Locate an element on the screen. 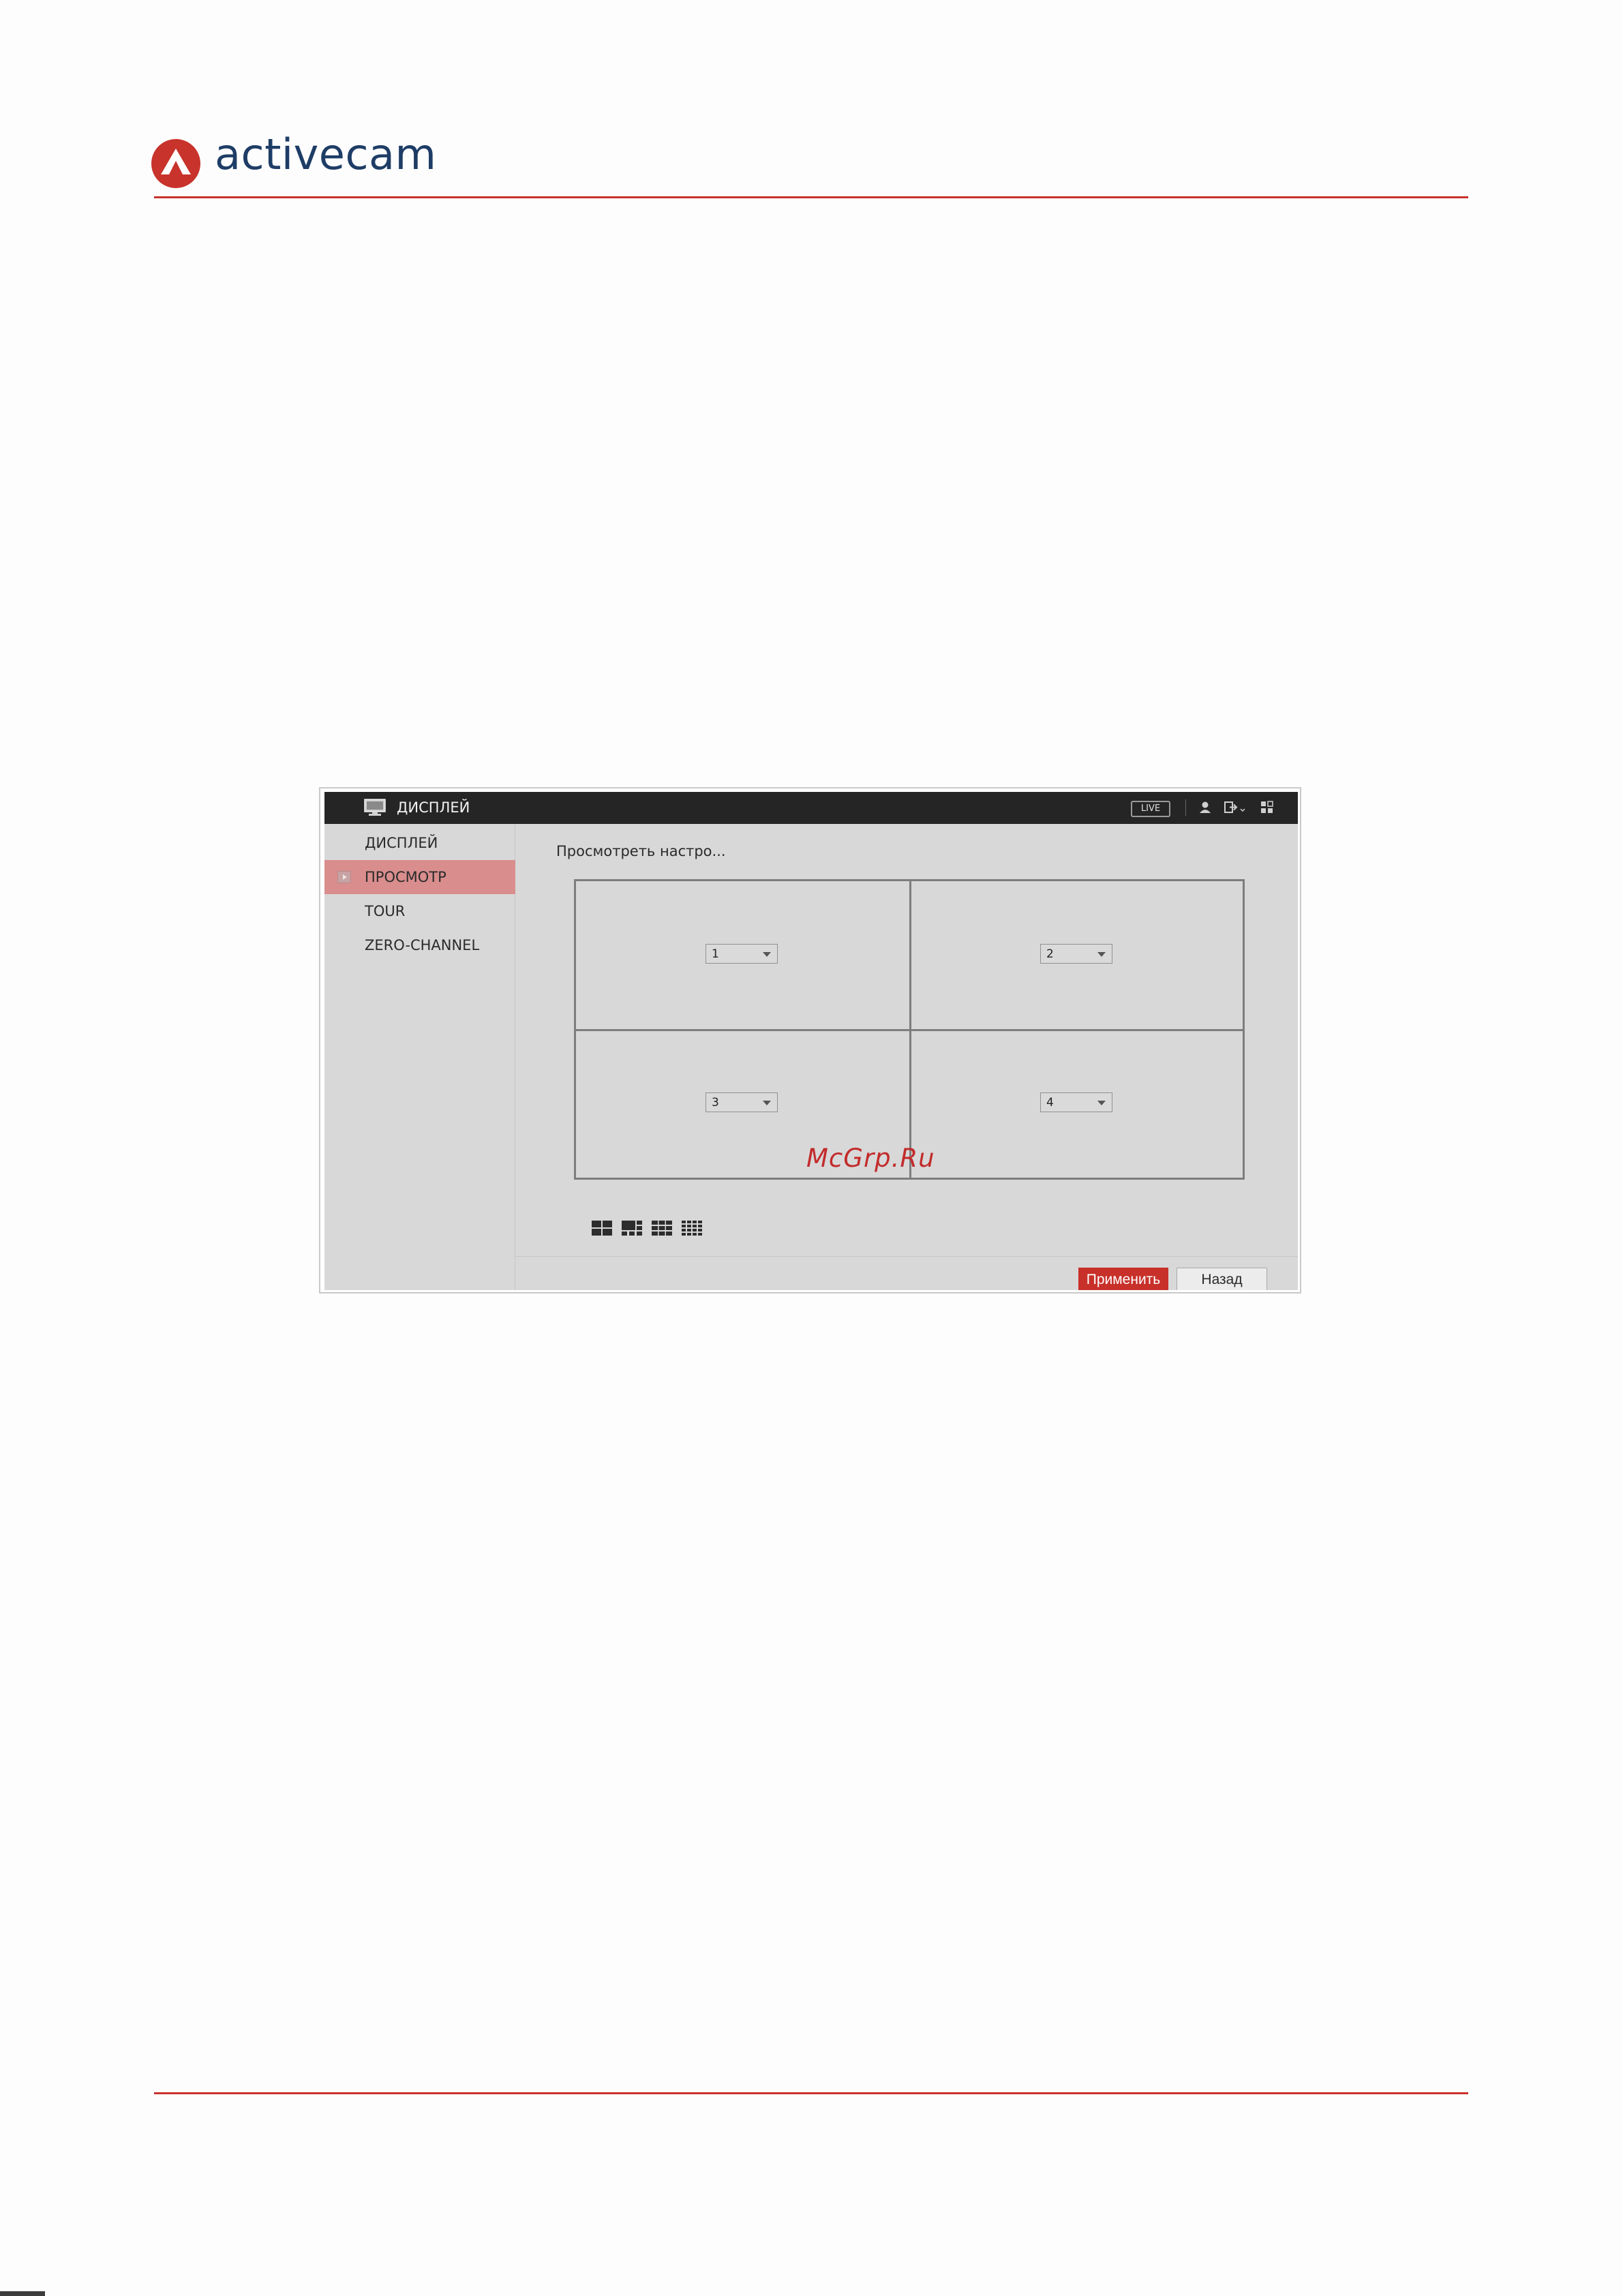 This screenshot has width=1623, height=2296. window-title: ДИСПЛЕЙ is located at coordinates (433, 807).